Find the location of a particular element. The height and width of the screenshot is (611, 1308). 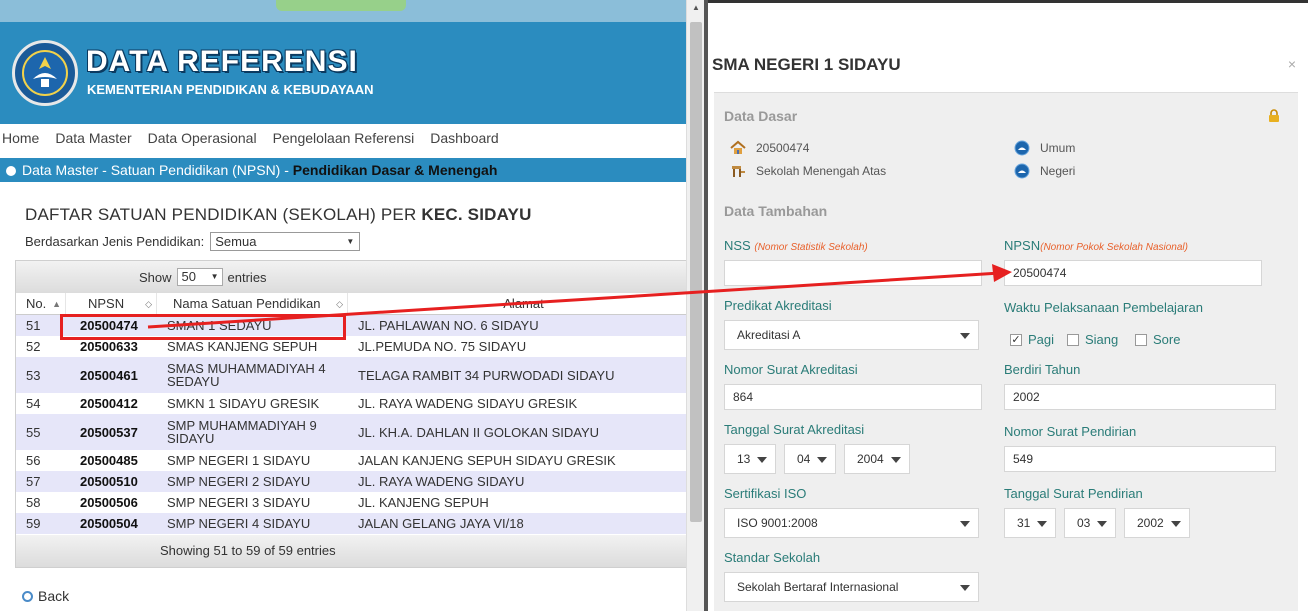

cell-npsn: 20500510 is located at coordinates (111, 481).